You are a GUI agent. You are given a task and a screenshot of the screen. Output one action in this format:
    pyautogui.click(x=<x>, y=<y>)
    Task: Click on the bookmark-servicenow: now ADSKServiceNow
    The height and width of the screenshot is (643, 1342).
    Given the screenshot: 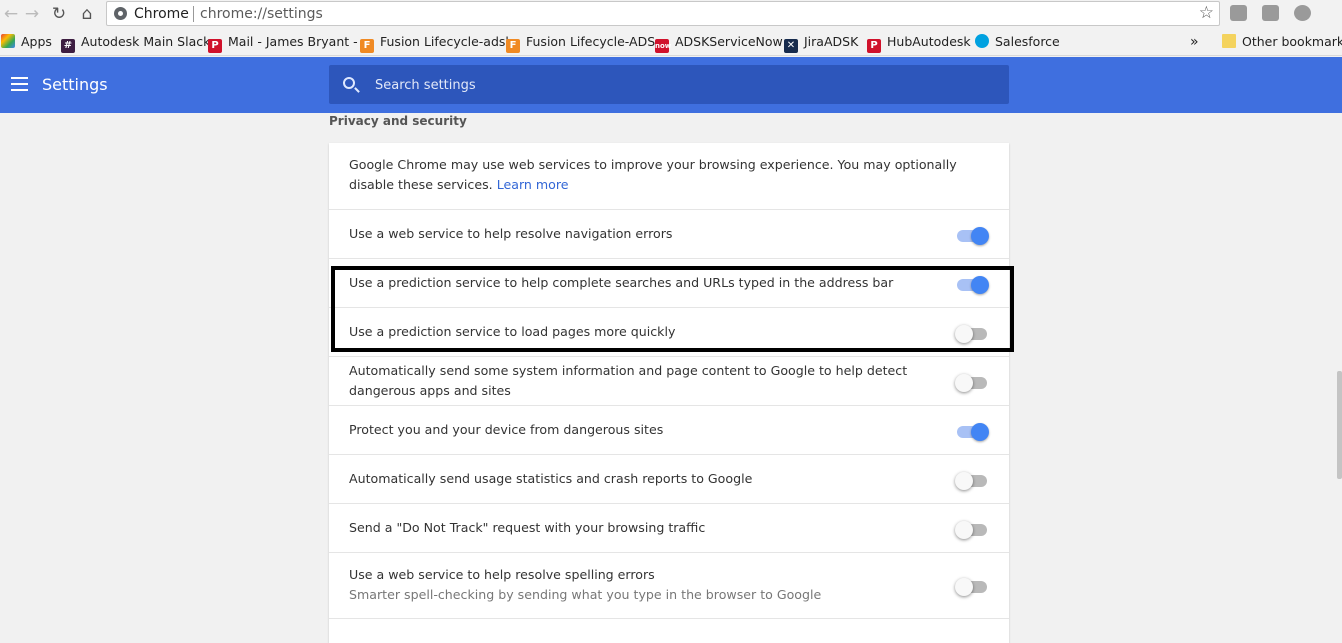 What is the action you would take?
    pyautogui.click(x=719, y=43)
    